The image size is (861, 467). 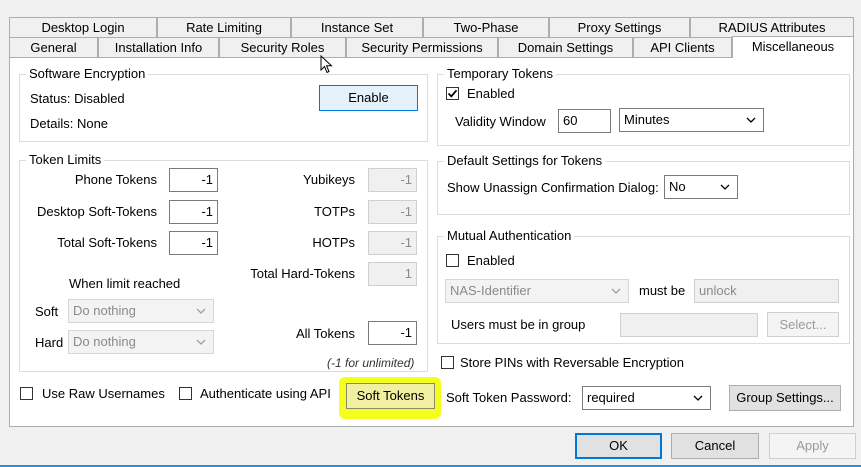 What do you see at coordinates (104, 310) in the screenshot?
I see `soft-action-value: Do nothing` at bounding box center [104, 310].